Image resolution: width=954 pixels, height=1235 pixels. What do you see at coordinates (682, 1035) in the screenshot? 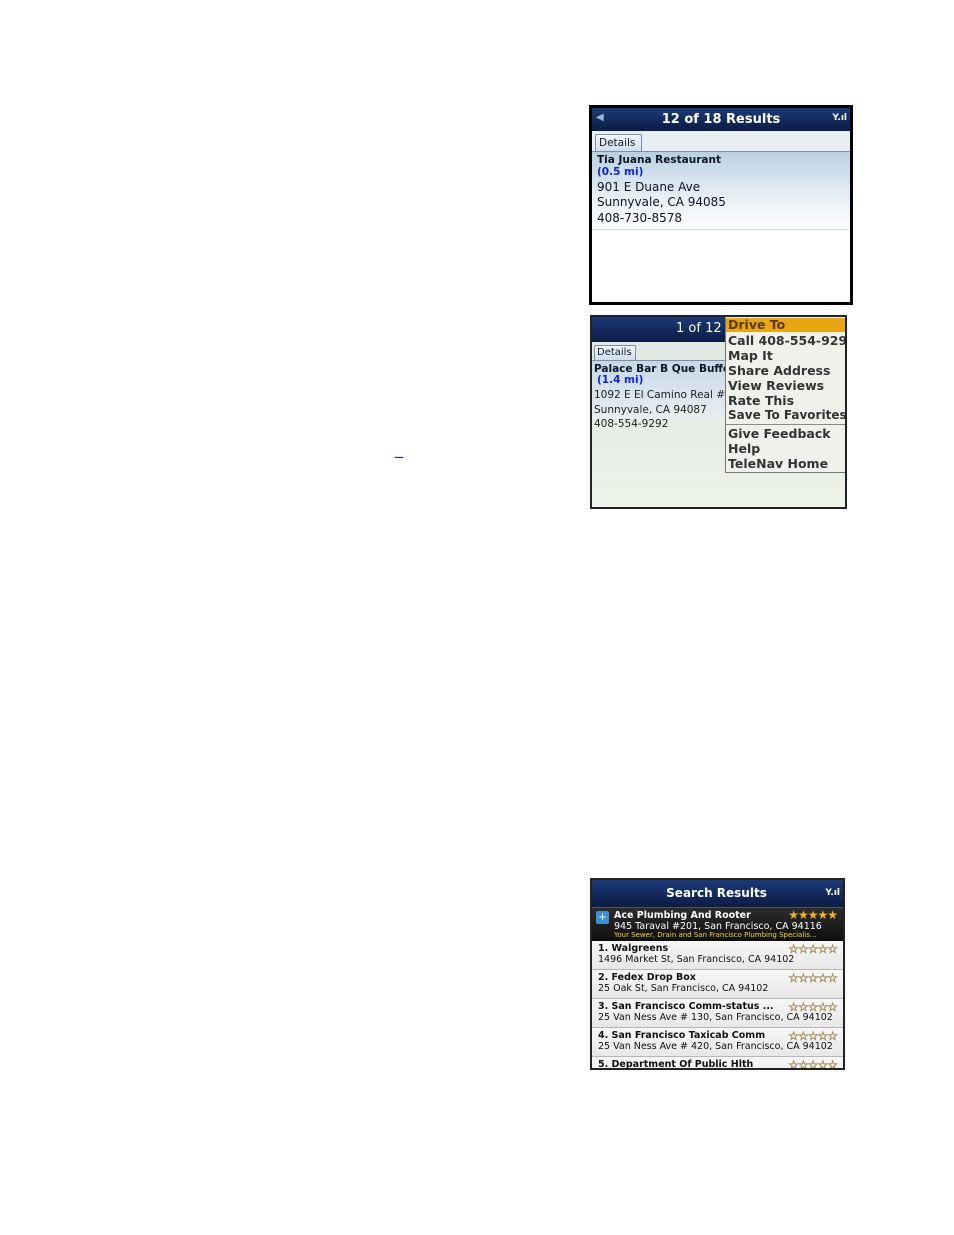
I see `result-title: 4. San Francisco Taxicab Comm` at bounding box center [682, 1035].